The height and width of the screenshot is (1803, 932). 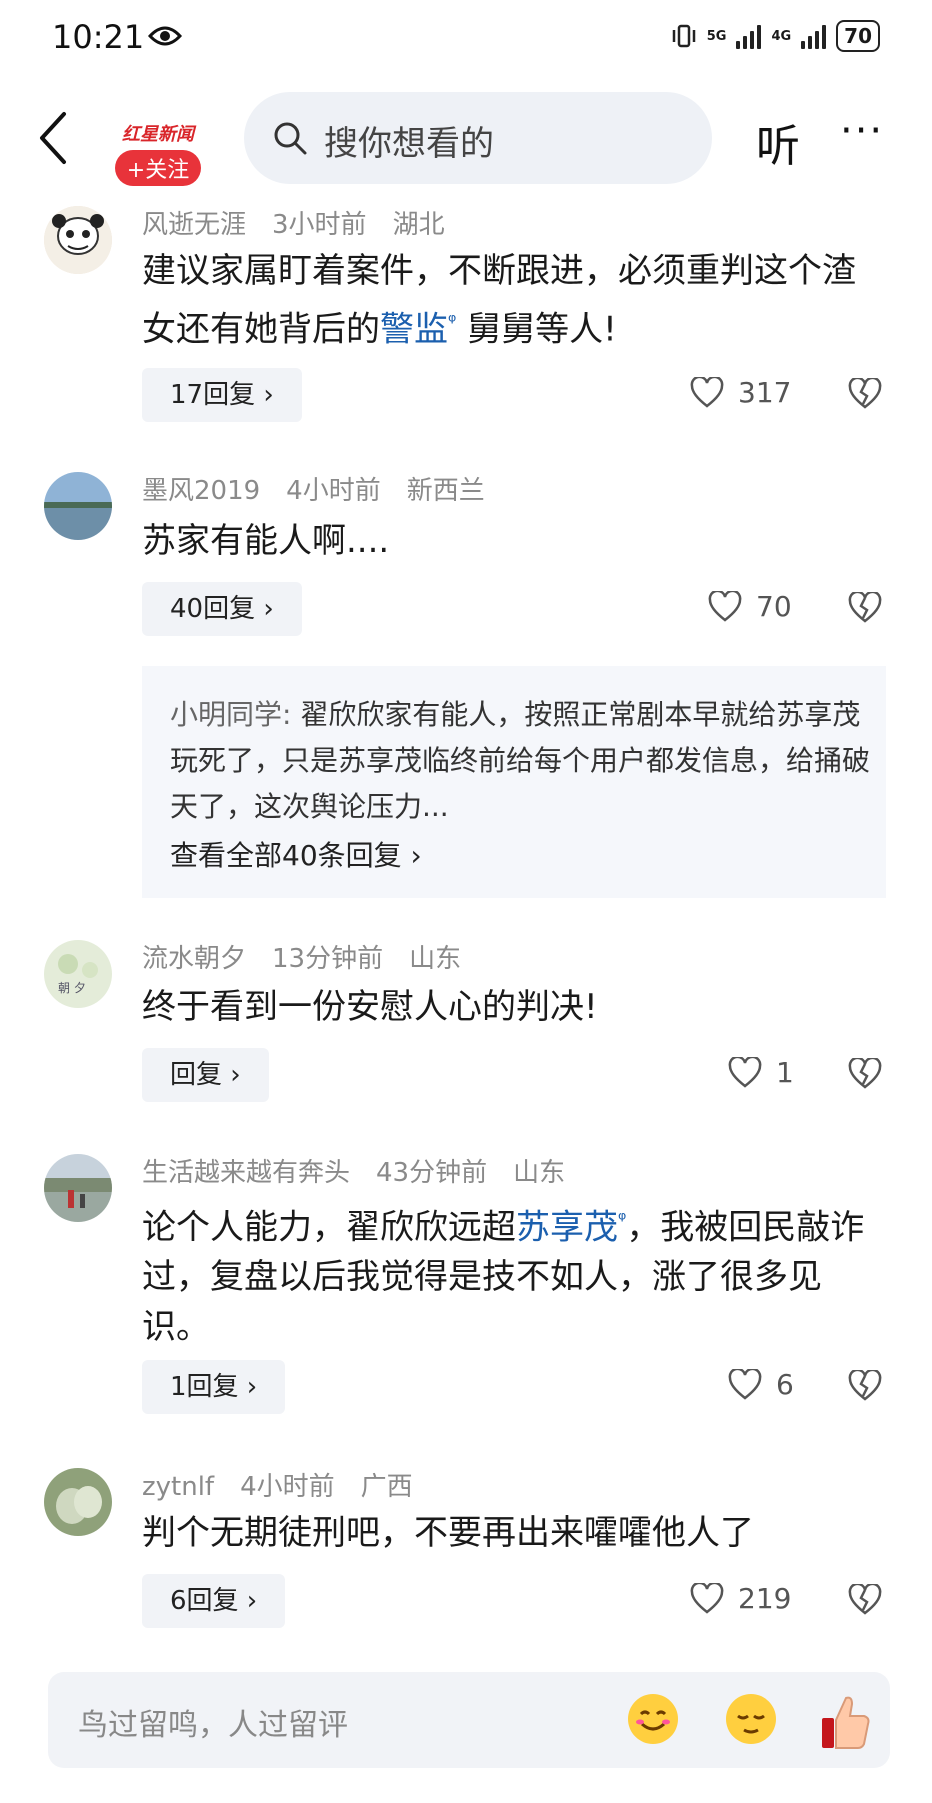 What do you see at coordinates (78, 974) in the screenshot?
I see `avatar: 朝 夕` at bounding box center [78, 974].